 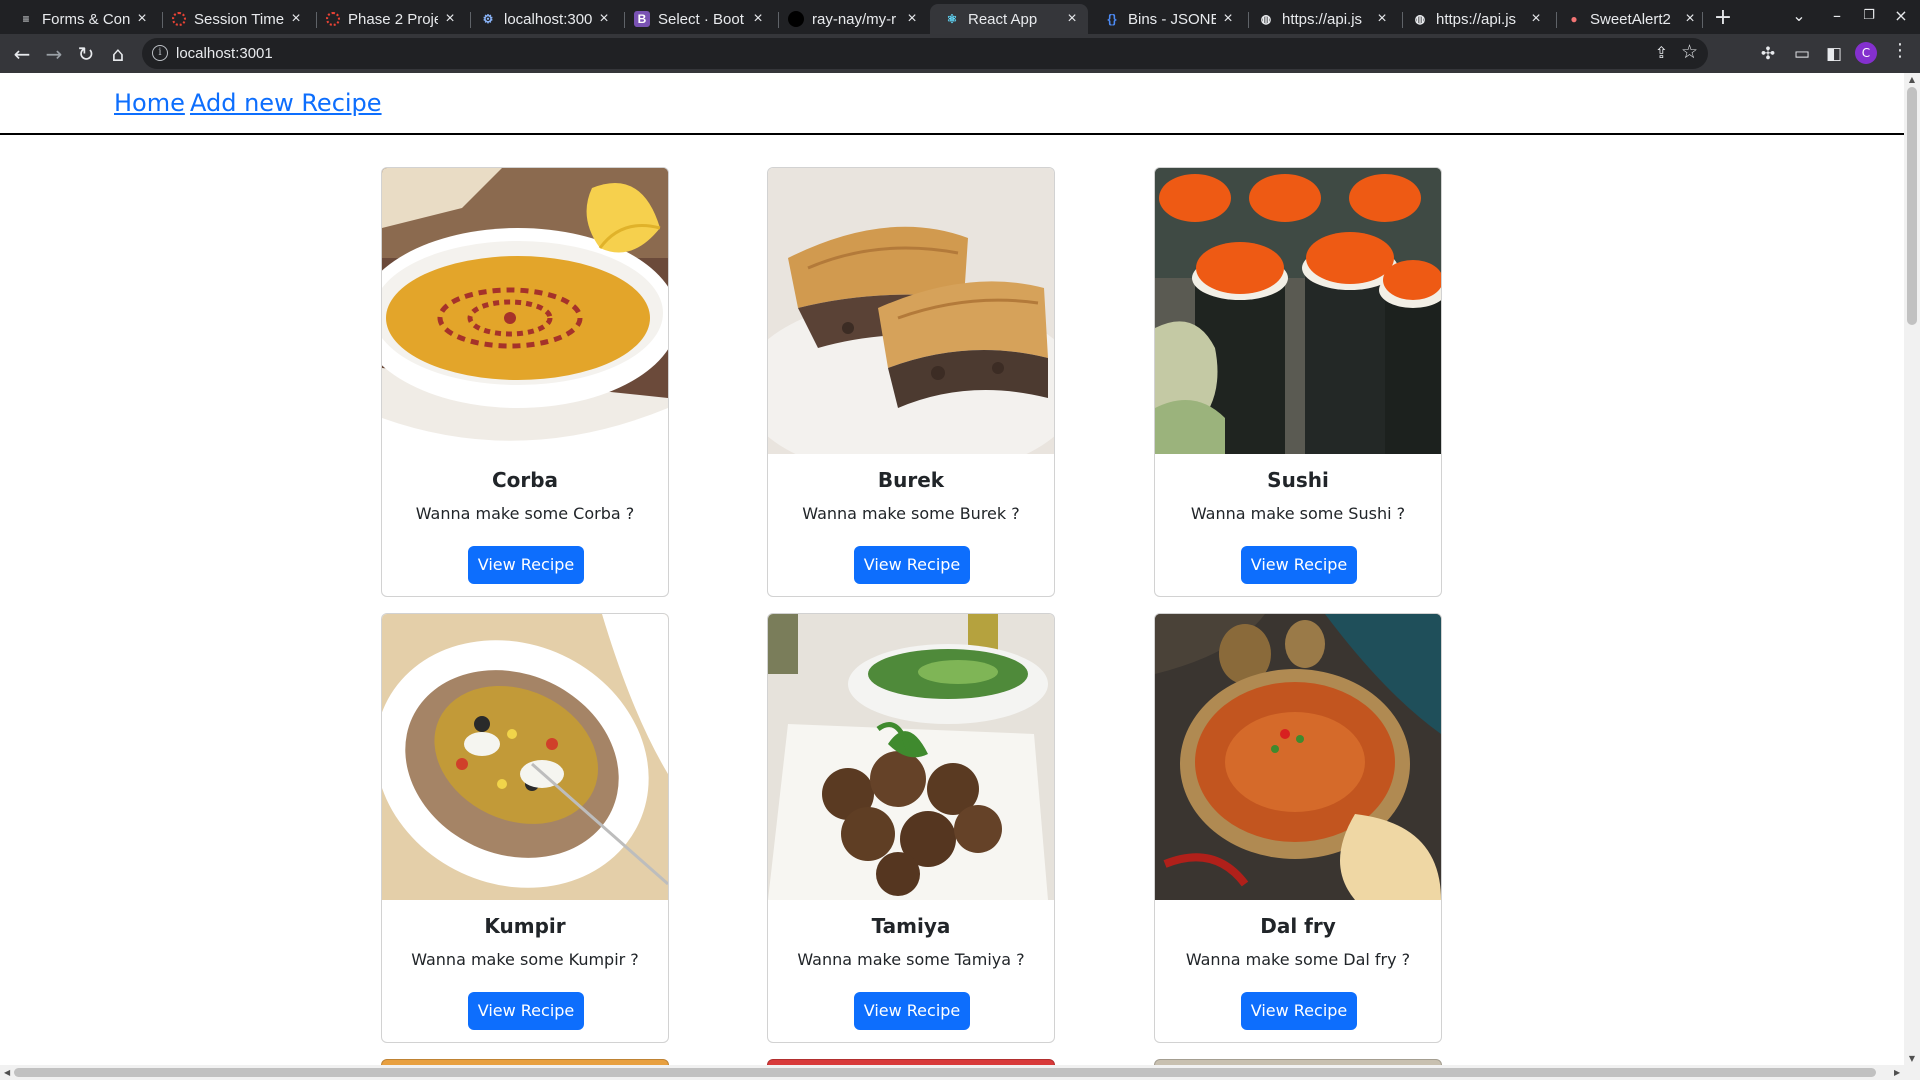 What do you see at coordinates (1834, 54) in the screenshot?
I see `side-panel-icon: ◧` at bounding box center [1834, 54].